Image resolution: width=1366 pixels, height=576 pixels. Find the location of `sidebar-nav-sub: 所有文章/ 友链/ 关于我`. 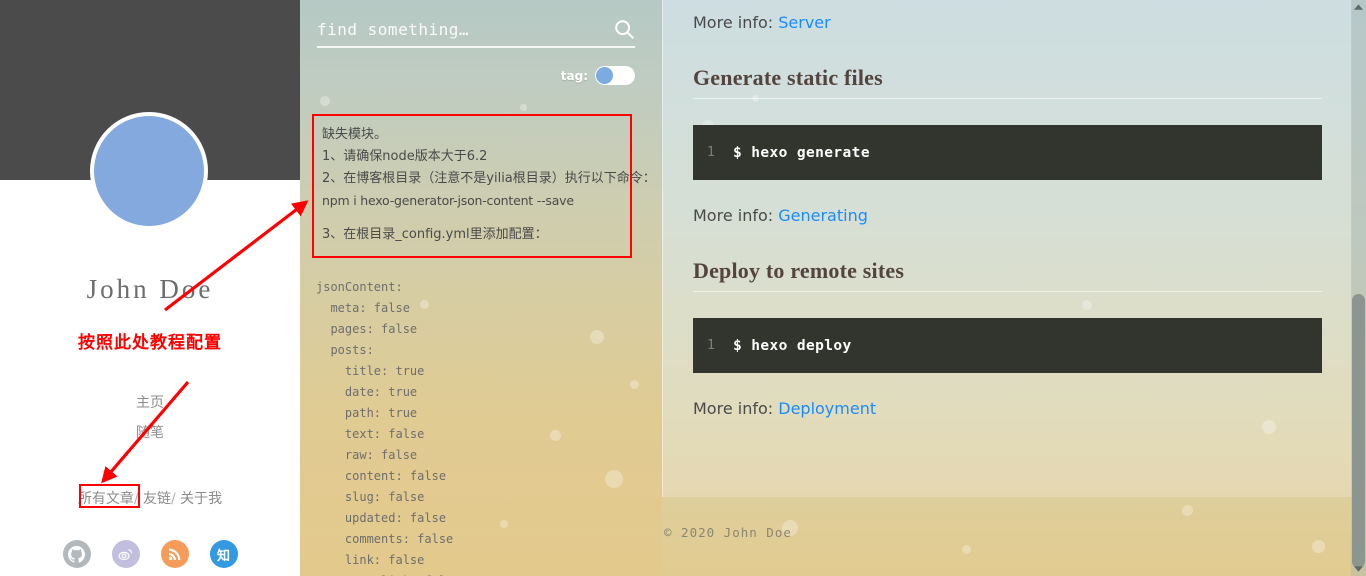

sidebar-nav-sub: 所有文章/ 友链/ 关于我 is located at coordinates (150, 498).